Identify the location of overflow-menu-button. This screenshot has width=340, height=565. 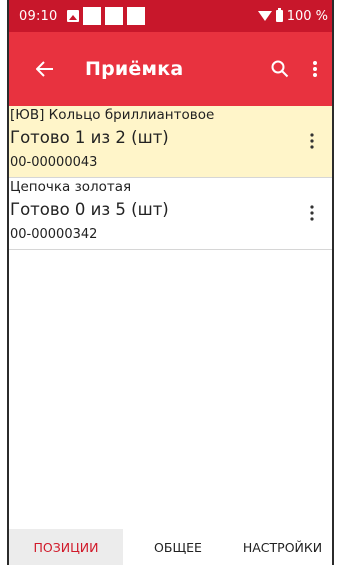
(315, 69).